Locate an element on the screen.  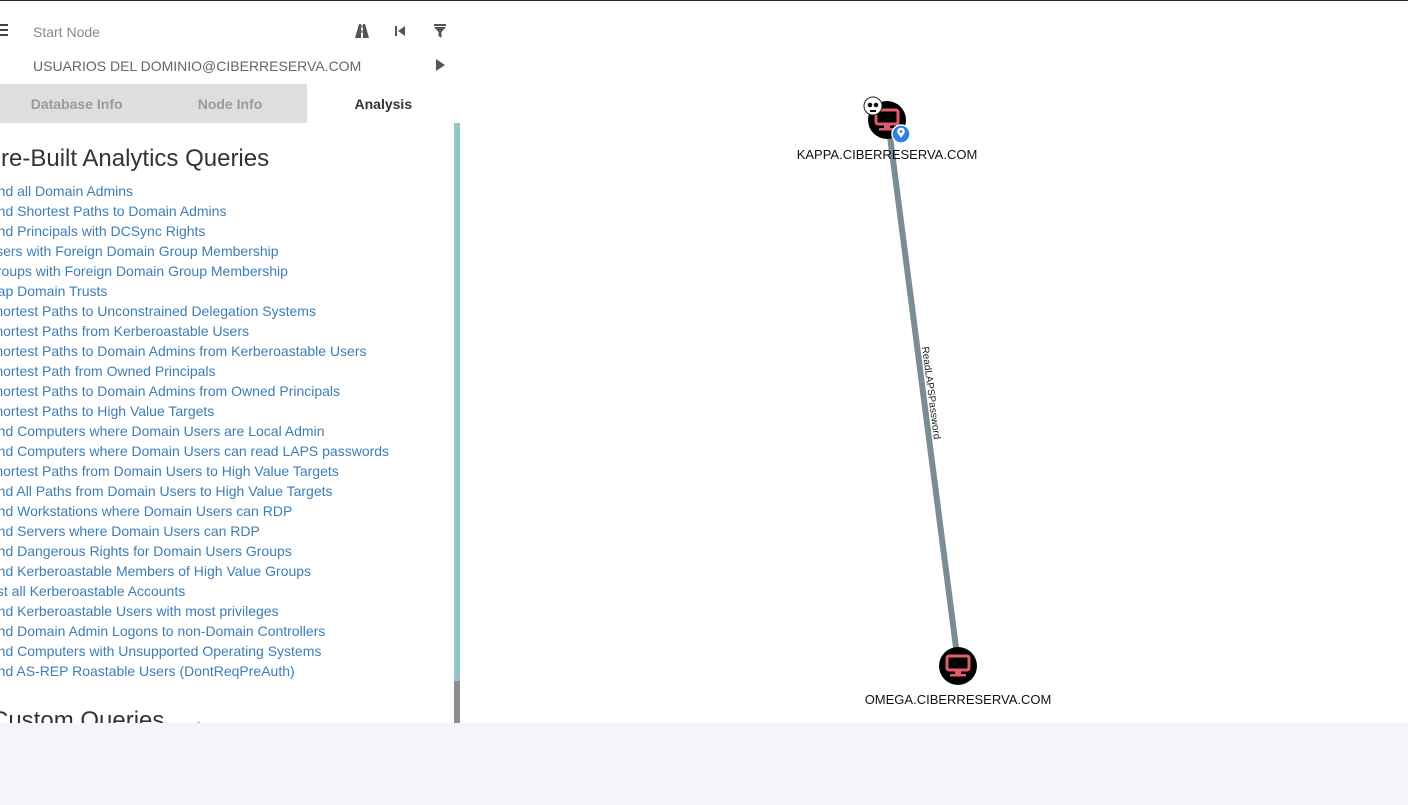
graph-node-omega is located at coordinates (958, 666).